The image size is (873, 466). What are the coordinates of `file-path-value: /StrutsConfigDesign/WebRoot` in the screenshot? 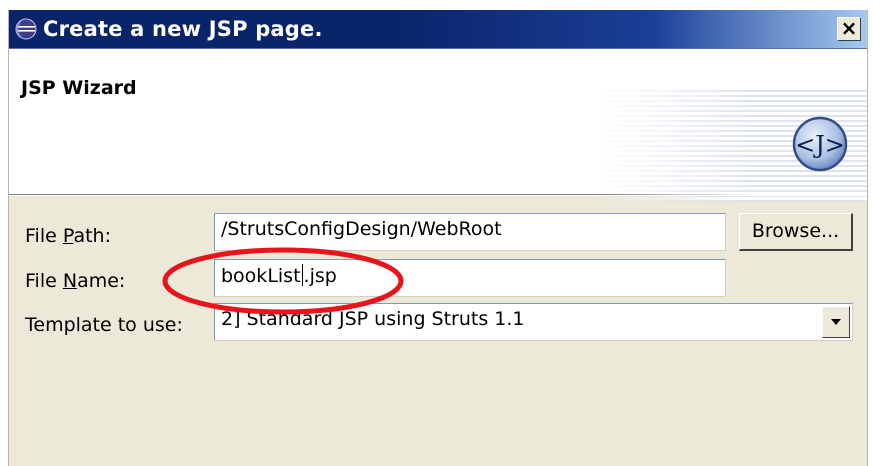 It's located at (361, 229).